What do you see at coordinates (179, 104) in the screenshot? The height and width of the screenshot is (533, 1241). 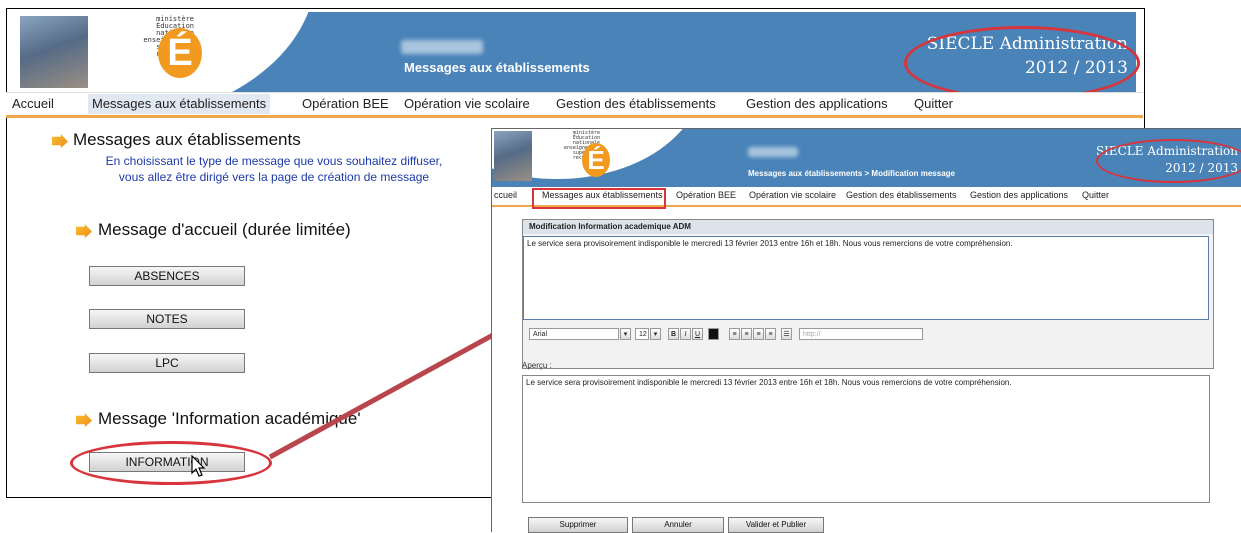 I see `menu-item-messages: Messages aux établissements` at bounding box center [179, 104].